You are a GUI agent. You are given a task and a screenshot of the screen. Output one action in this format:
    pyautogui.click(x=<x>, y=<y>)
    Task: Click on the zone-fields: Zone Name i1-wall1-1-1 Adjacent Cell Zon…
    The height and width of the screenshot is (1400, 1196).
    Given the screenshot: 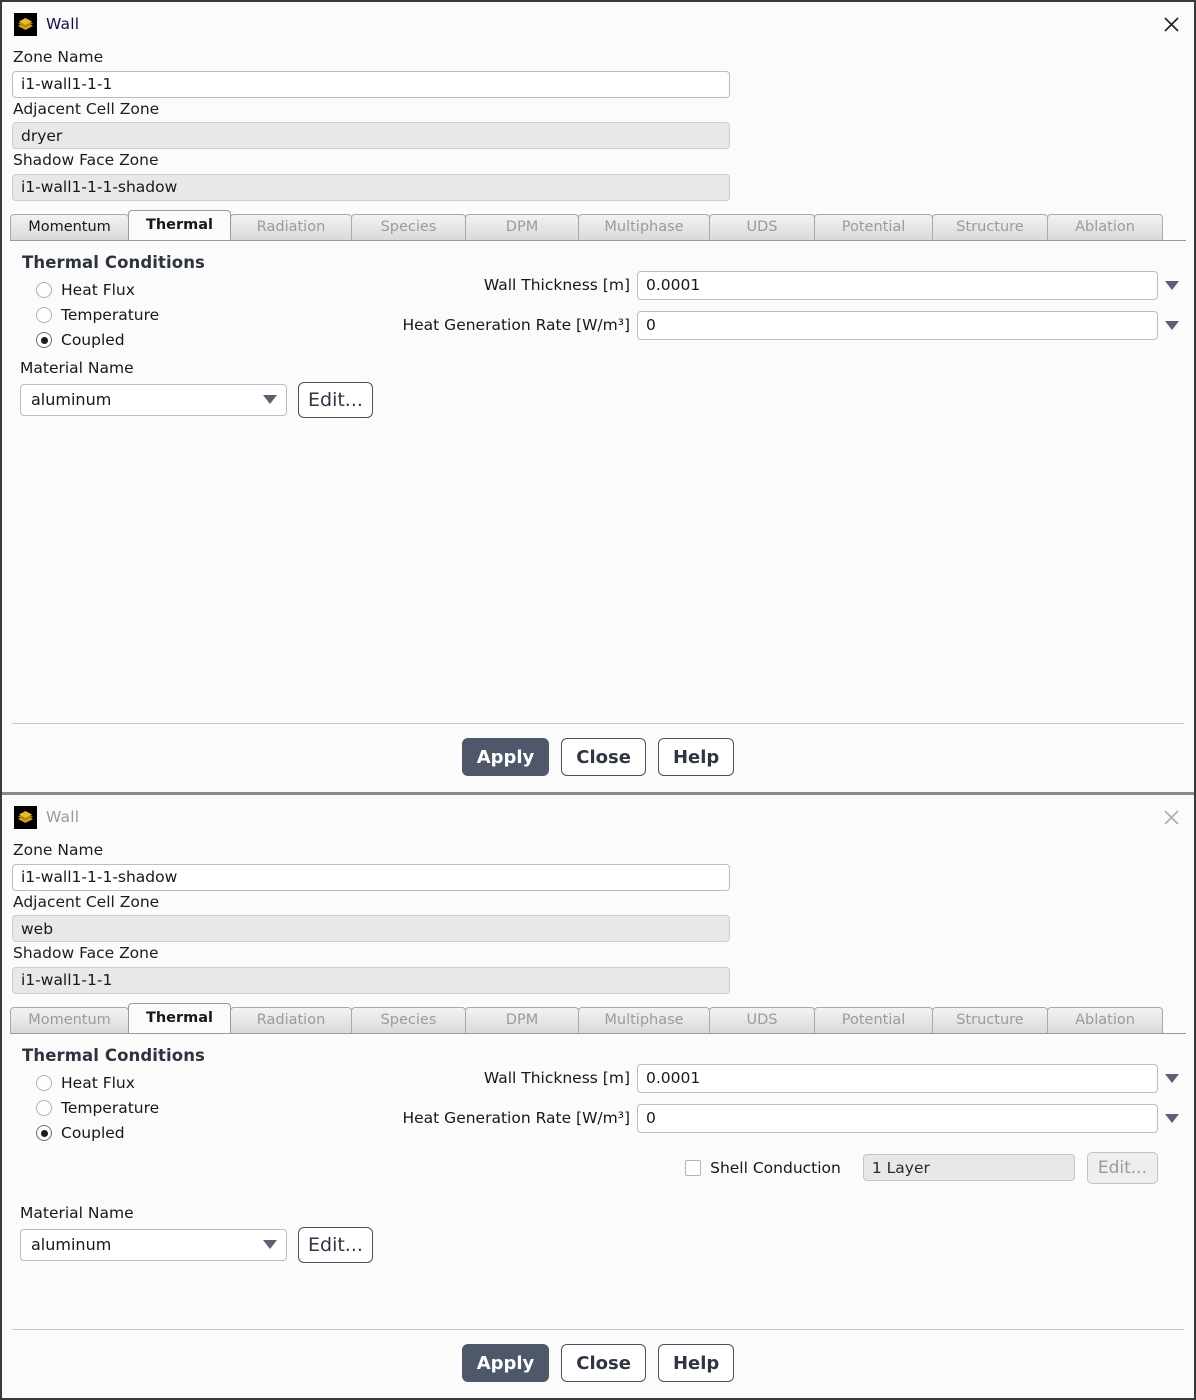 What is the action you would take?
    pyautogui.click(x=598, y=123)
    